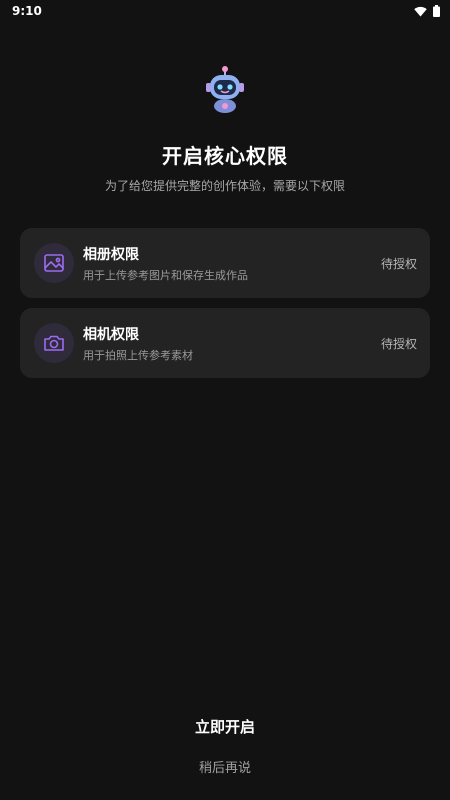  I want to click on enable-now-button: 立即开启, so click(225, 726).